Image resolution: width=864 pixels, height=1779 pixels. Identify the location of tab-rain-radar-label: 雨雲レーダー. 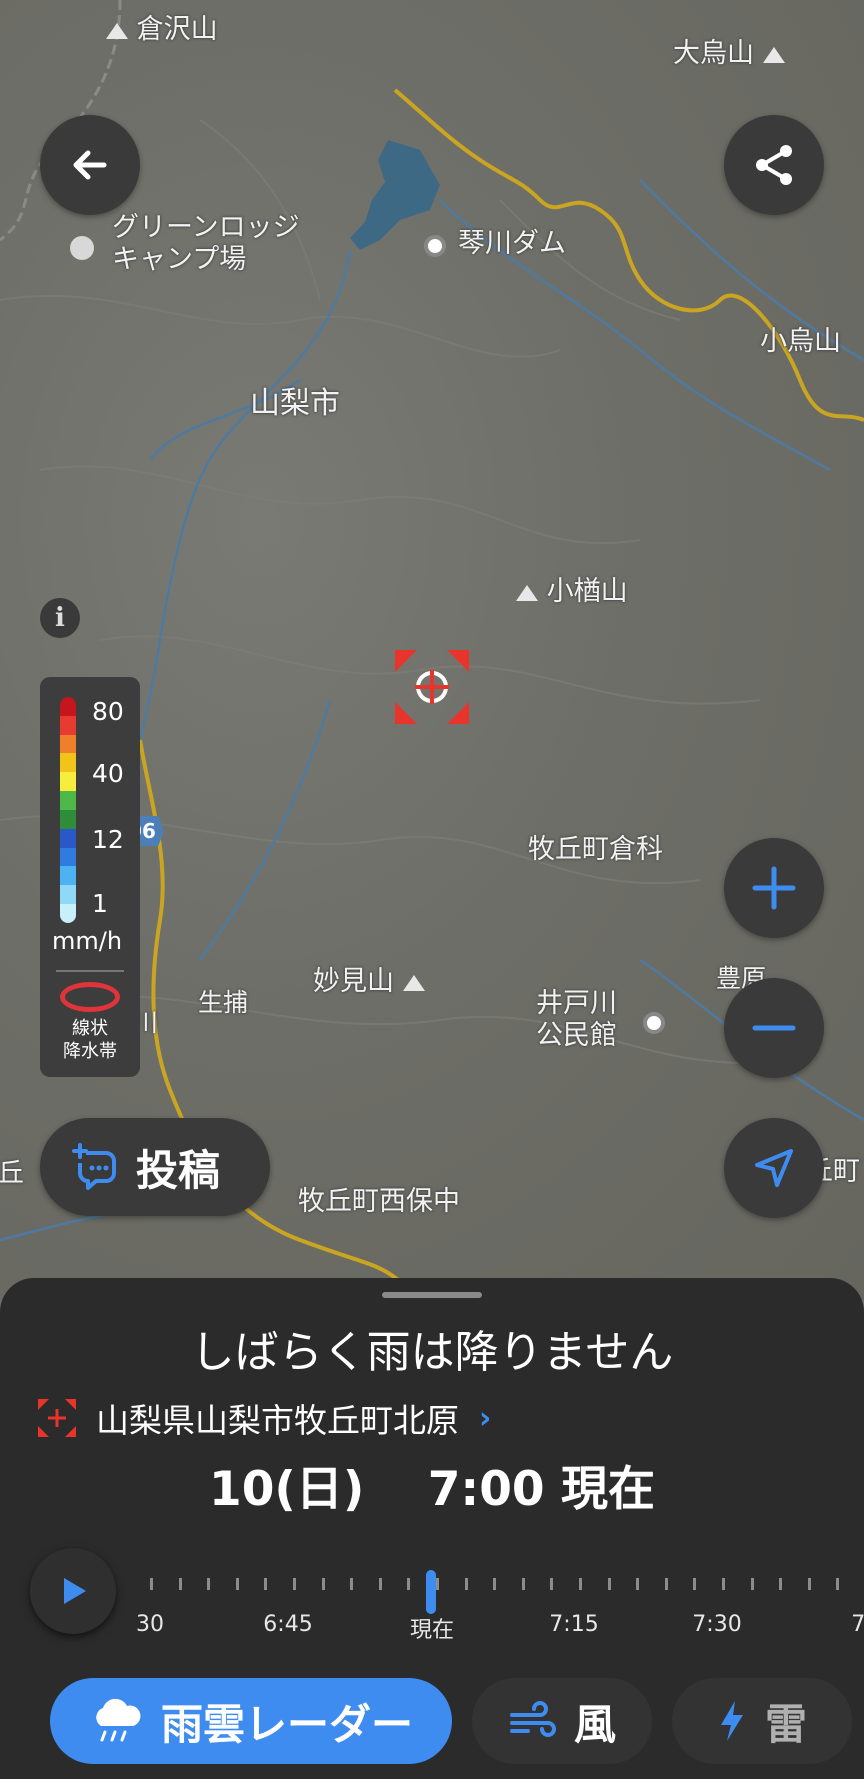
(286, 1724).